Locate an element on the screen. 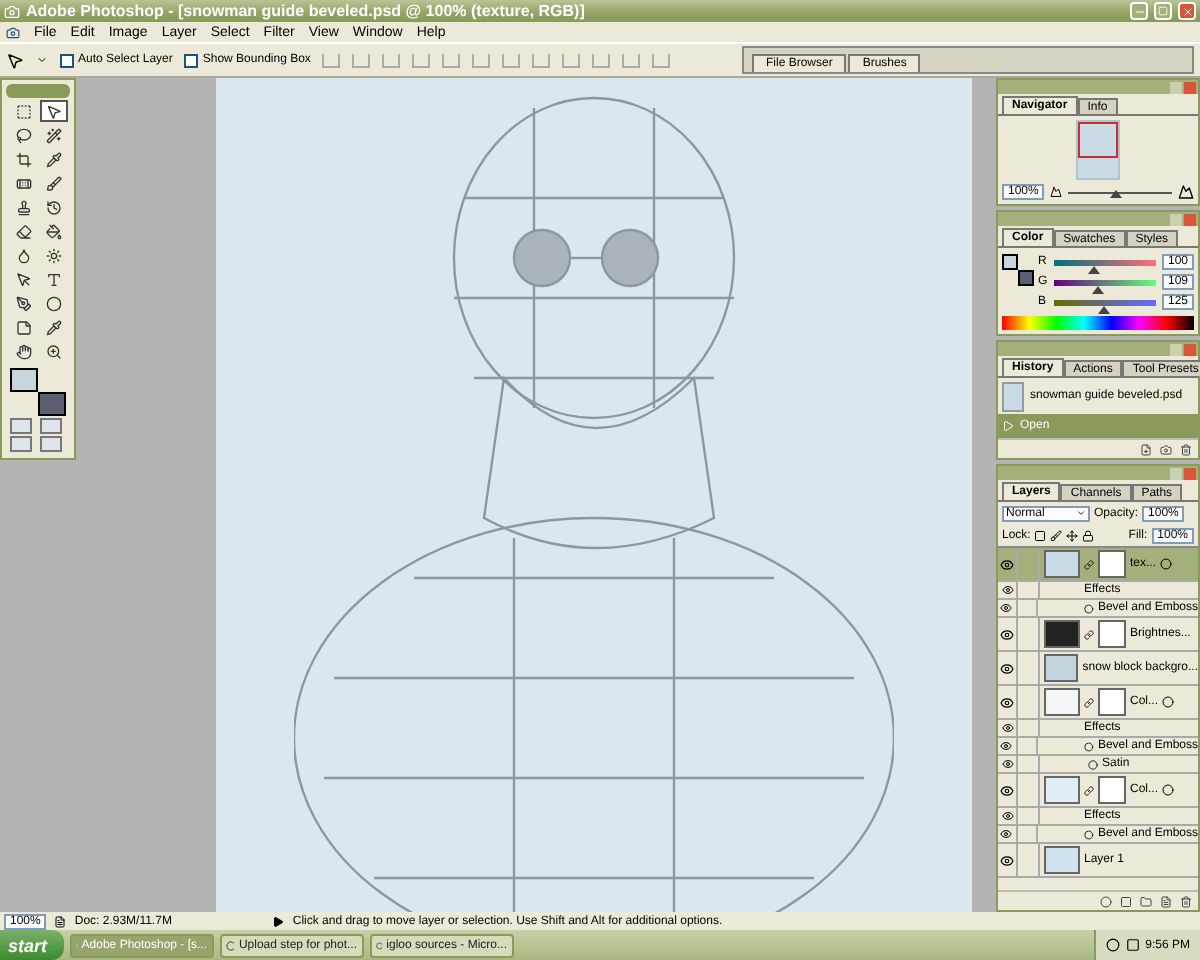  new-document-icon is located at coordinates (1146, 449).